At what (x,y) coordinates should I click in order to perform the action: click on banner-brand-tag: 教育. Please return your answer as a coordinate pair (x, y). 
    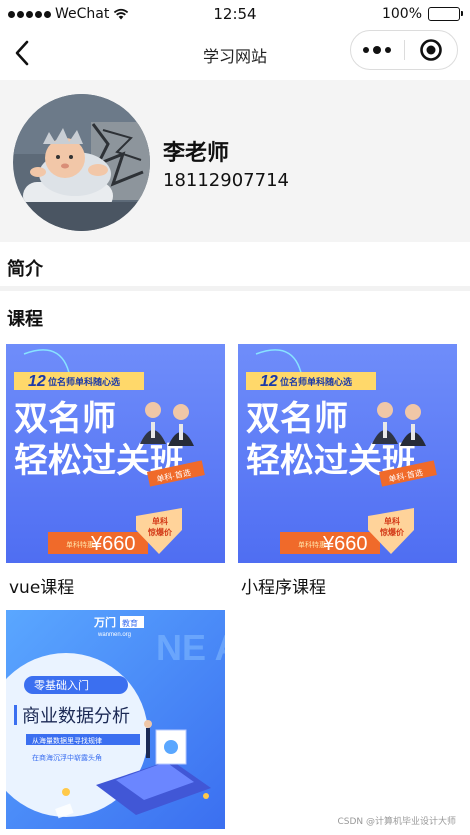
    Looking at the image, I should click on (130, 623).